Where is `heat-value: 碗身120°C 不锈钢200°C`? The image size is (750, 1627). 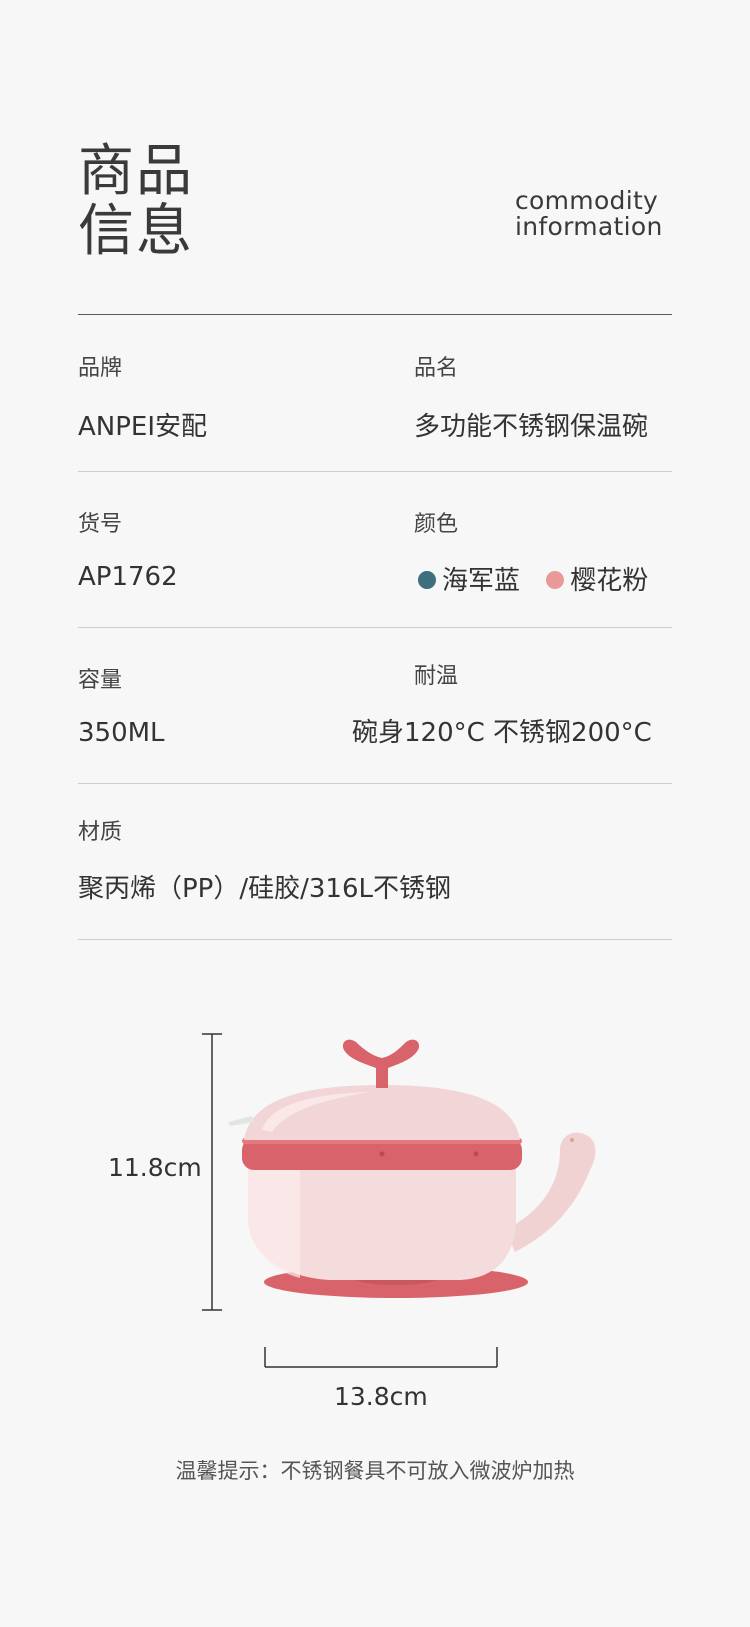 heat-value: 碗身120°C 不锈钢200°C is located at coordinates (502, 733).